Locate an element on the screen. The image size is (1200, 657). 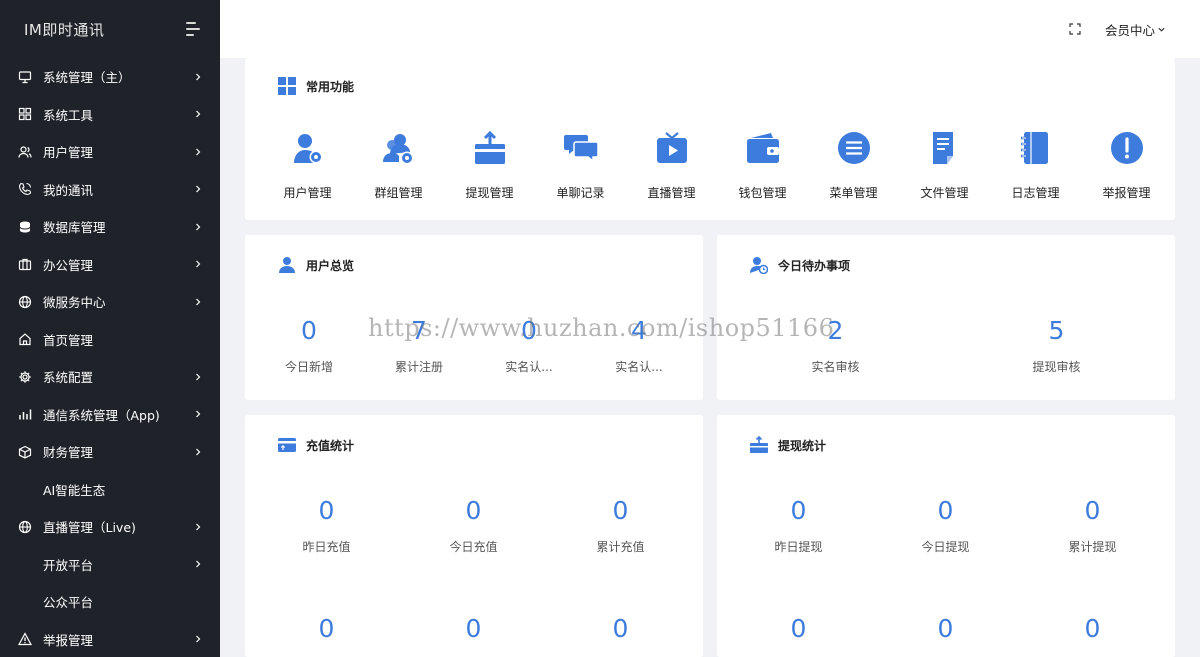
fullscreen-icon is located at coordinates (1075, 29).